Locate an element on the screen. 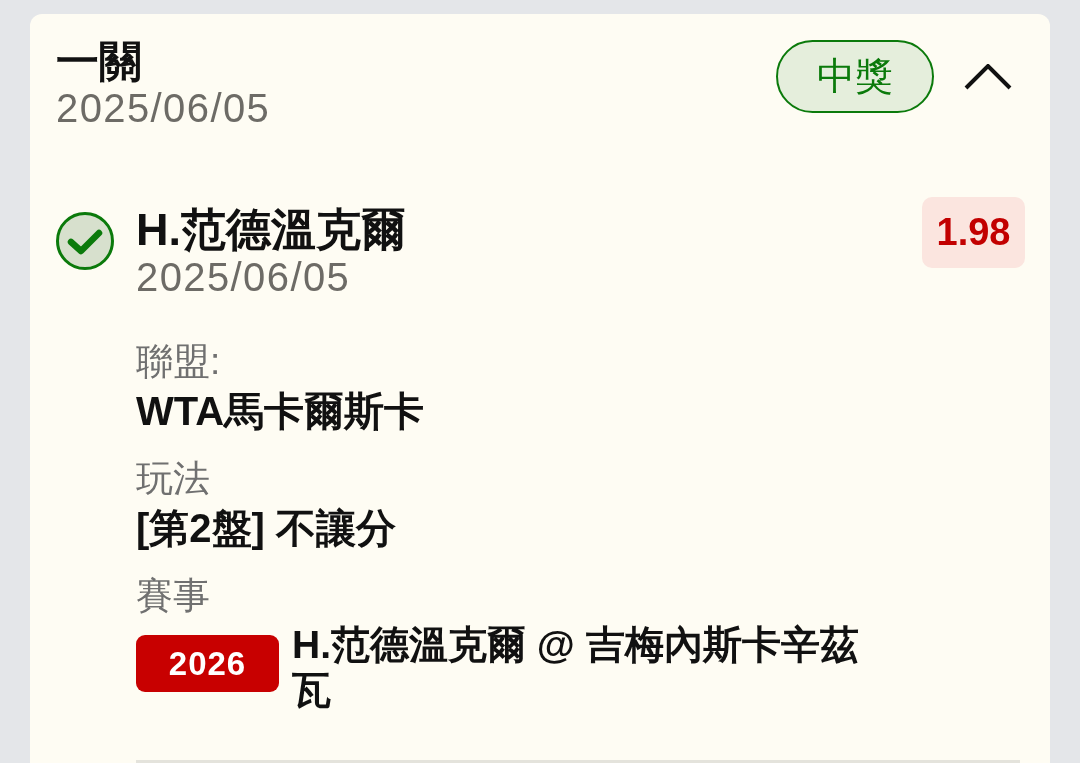  field-label: 玩法 is located at coordinates (173, 479).